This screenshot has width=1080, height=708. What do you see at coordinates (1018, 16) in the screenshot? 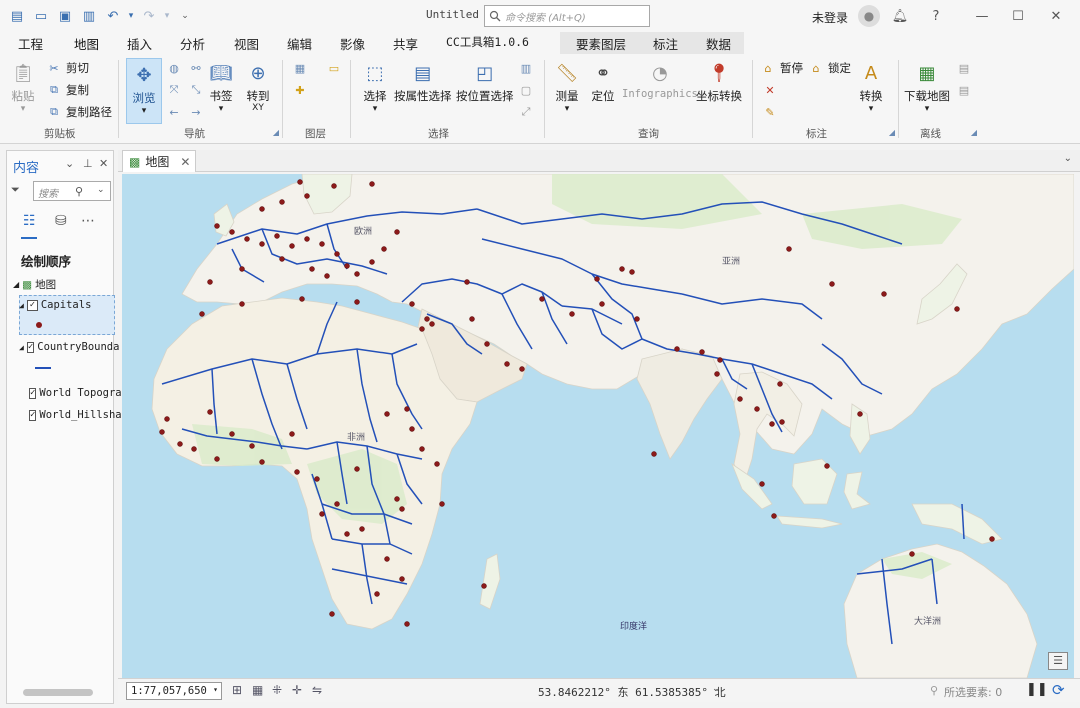
I see `maximize-icon: ☐` at bounding box center [1018, 16].